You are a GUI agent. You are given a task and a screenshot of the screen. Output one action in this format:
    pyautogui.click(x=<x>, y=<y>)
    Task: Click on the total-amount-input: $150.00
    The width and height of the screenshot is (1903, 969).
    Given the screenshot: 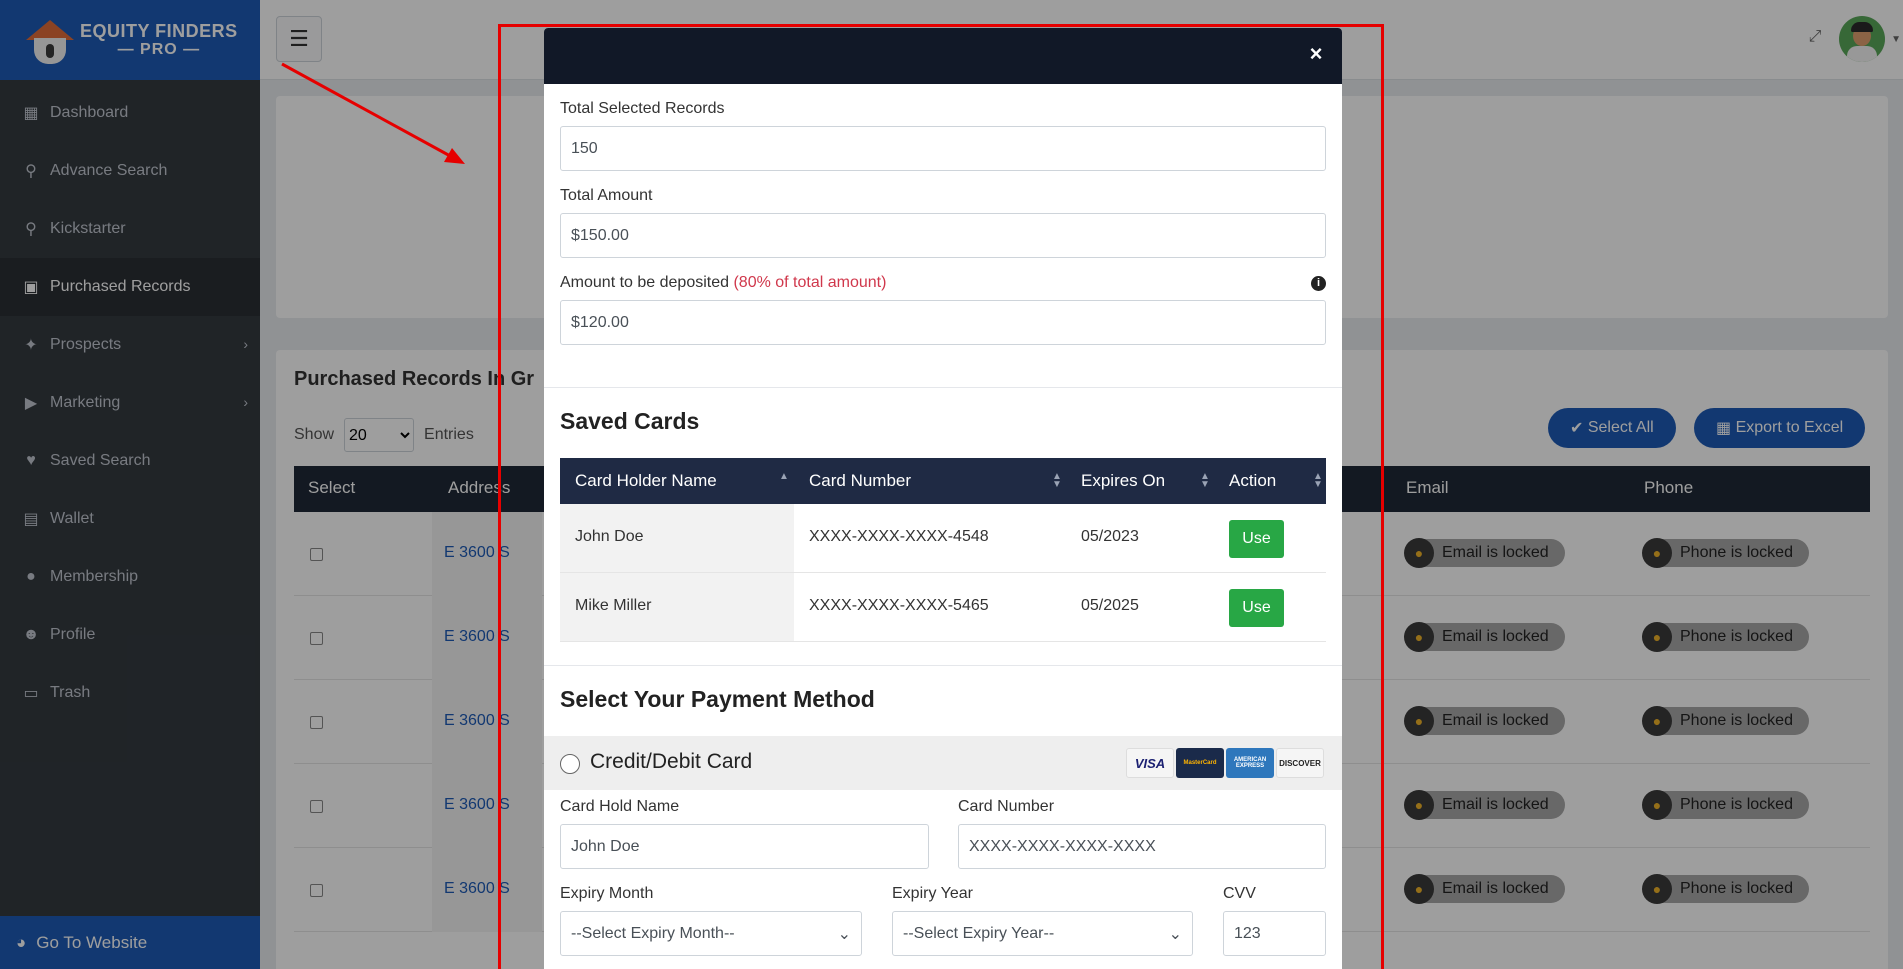 What is the action you would take?
    pyautogui.click(x=943, y=235)
    